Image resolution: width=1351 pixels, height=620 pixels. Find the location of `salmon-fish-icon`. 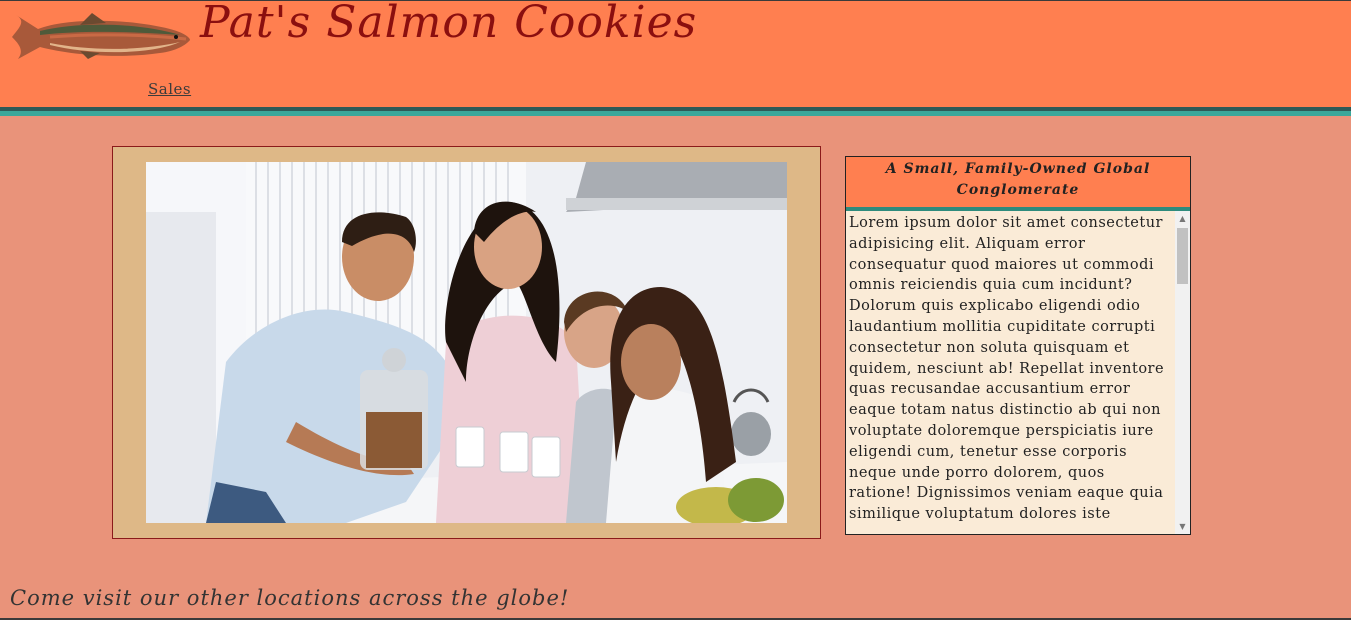

salmon-fish-icon is located at coordinates (101, 36).